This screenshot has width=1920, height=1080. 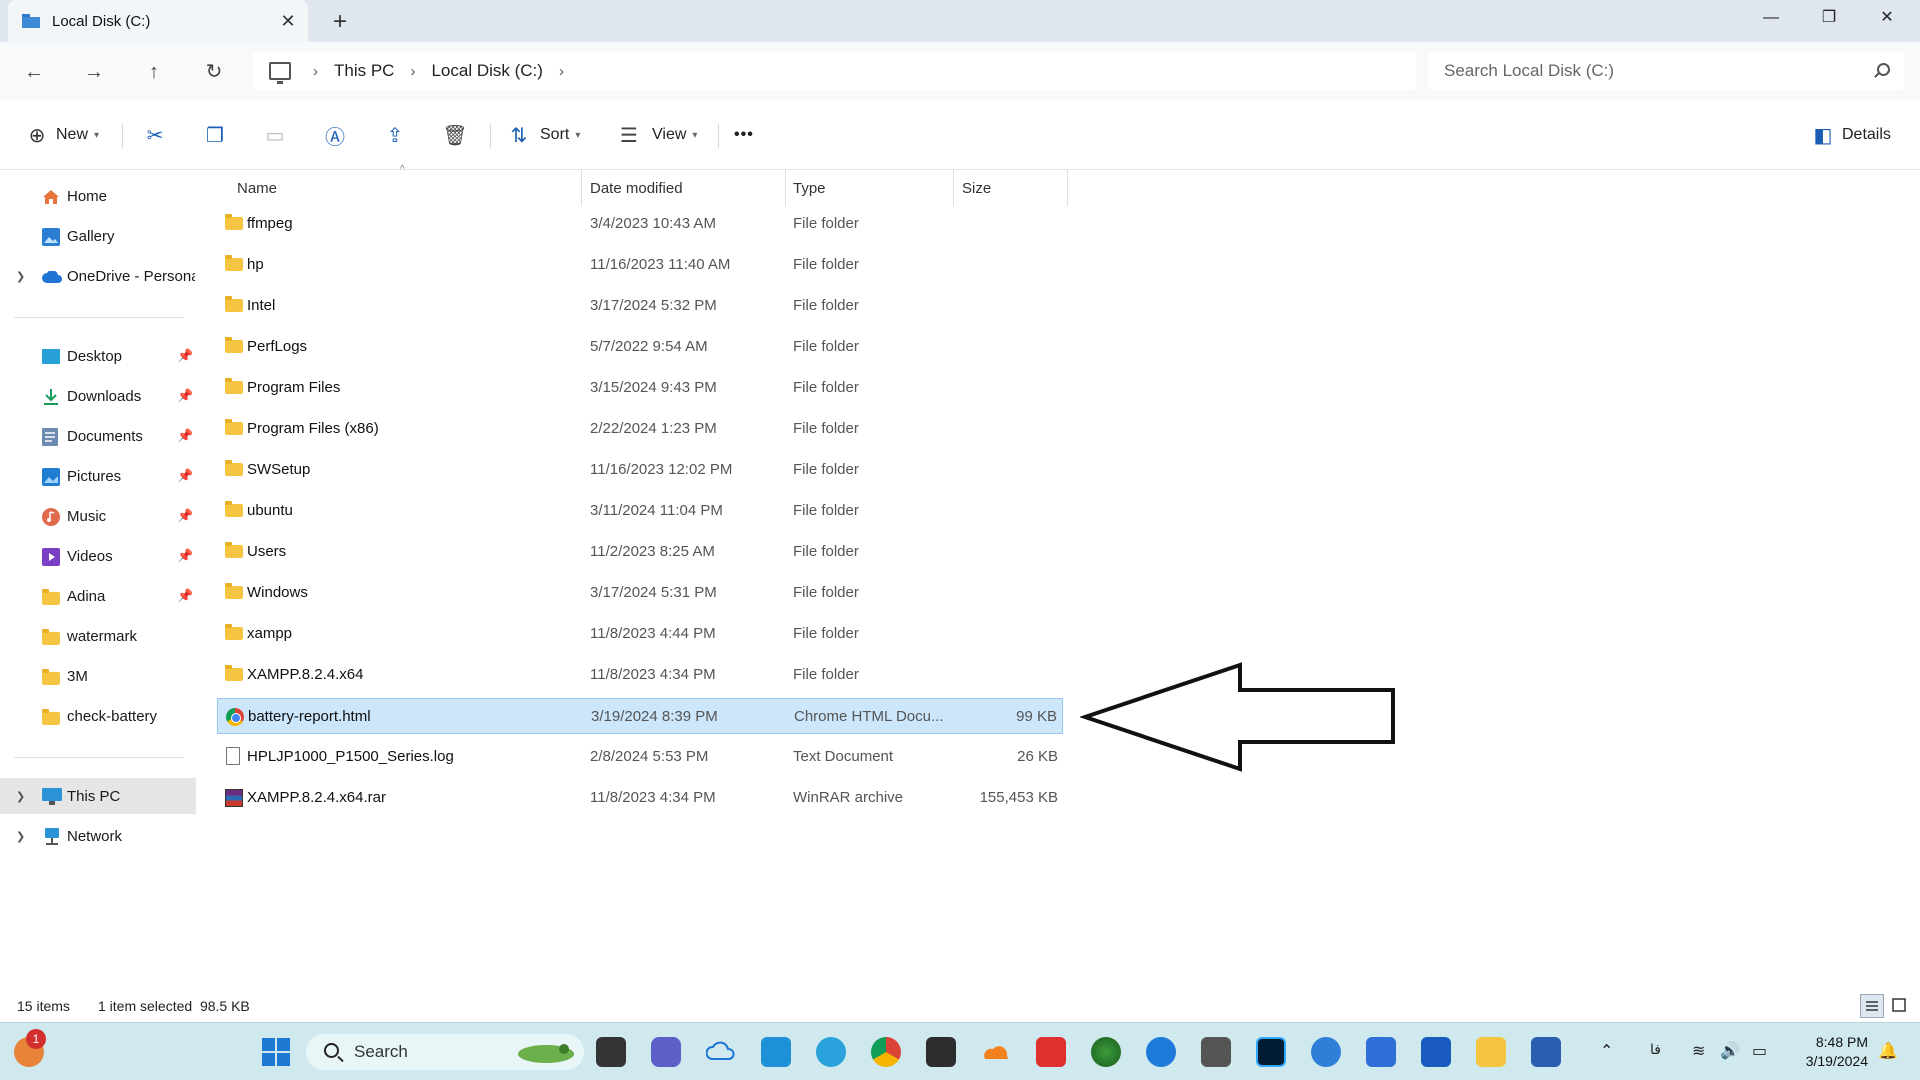 What do you see at coordinates (98, 556) in the screenshot?
I see `sidebar-item-videos: Videos 📌` at bounding box center [98, 556].